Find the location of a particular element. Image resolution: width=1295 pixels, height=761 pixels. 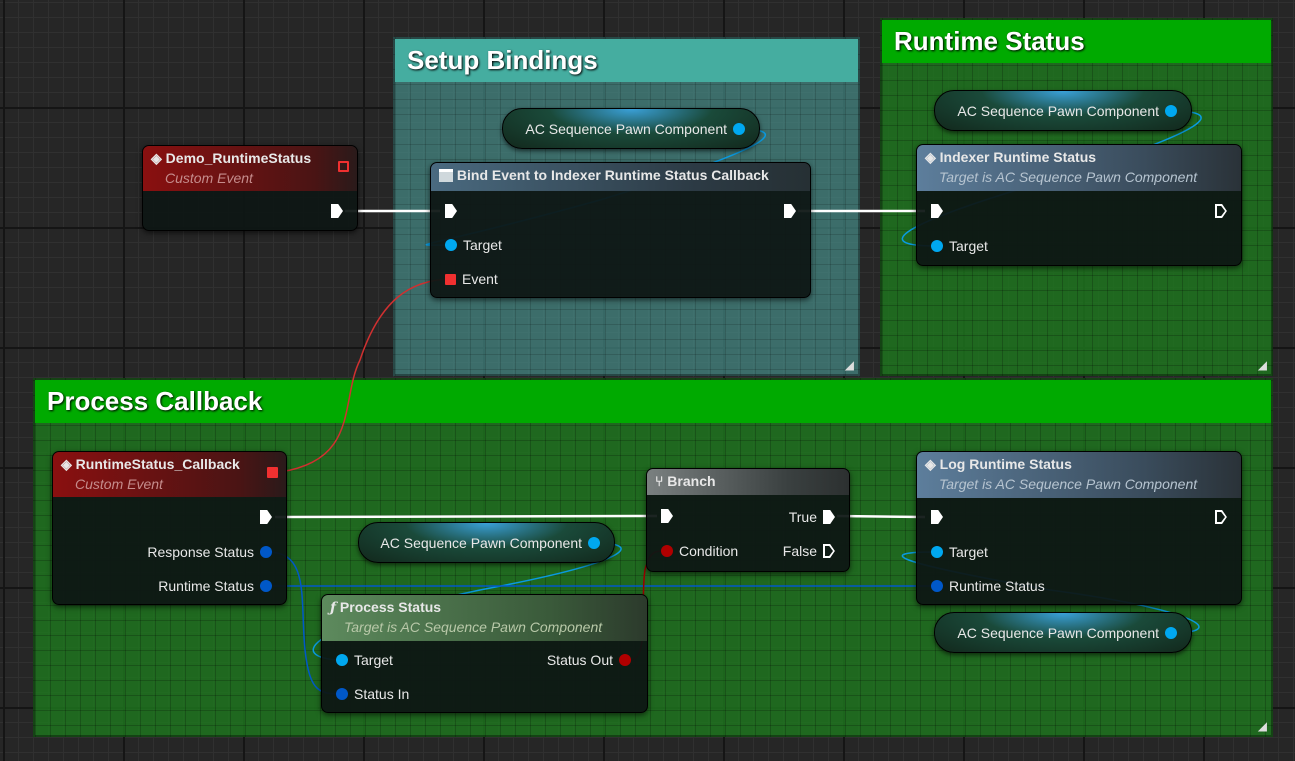

bind-event-icon is located at coordinates (446, 175).